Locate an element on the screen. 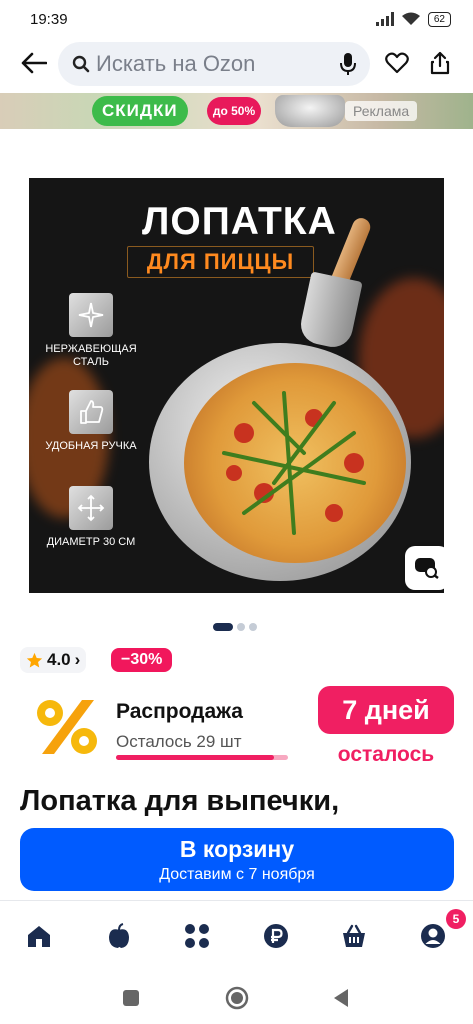 The height and width of the screenshot is (1024, 473). back-arrow-icon is located at coordinates (34, 63).